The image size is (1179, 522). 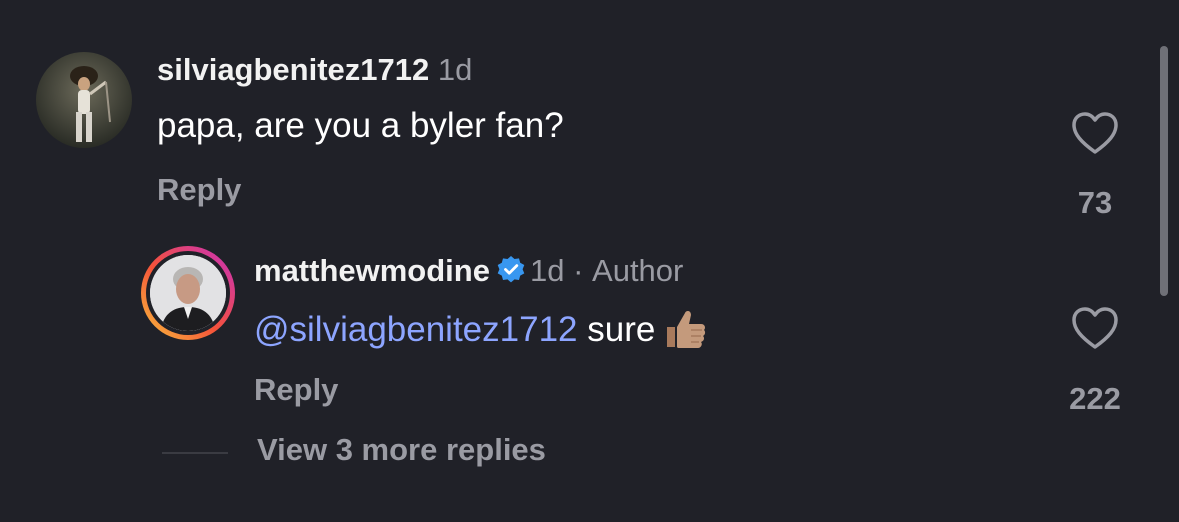 What do you see at coordinates (511, 274) in the screenshot?
I see `verified-badge-icon` at bounding box center [511, 274].